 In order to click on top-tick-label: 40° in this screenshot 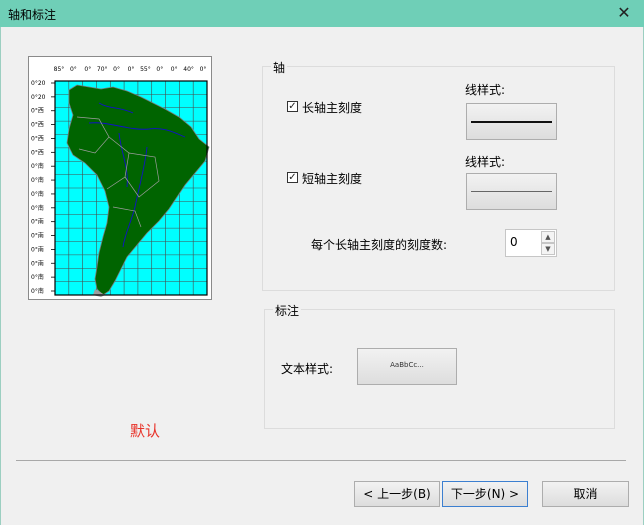, I will do `click(188, 69)`.